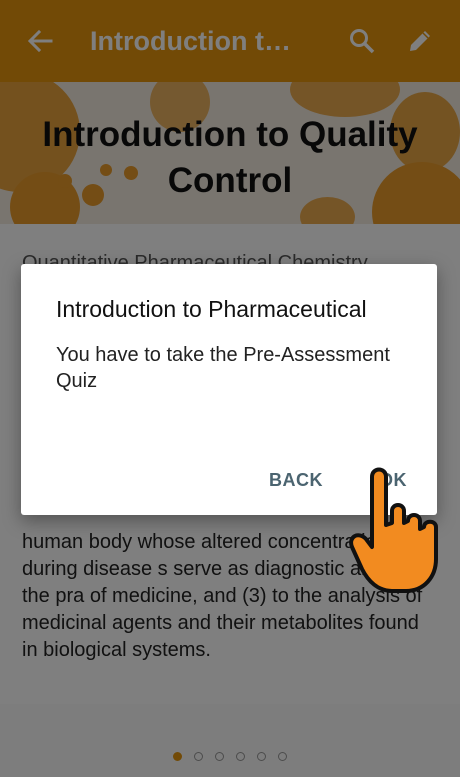  I want to click on pointing-hand-icon, so click(393, 528).